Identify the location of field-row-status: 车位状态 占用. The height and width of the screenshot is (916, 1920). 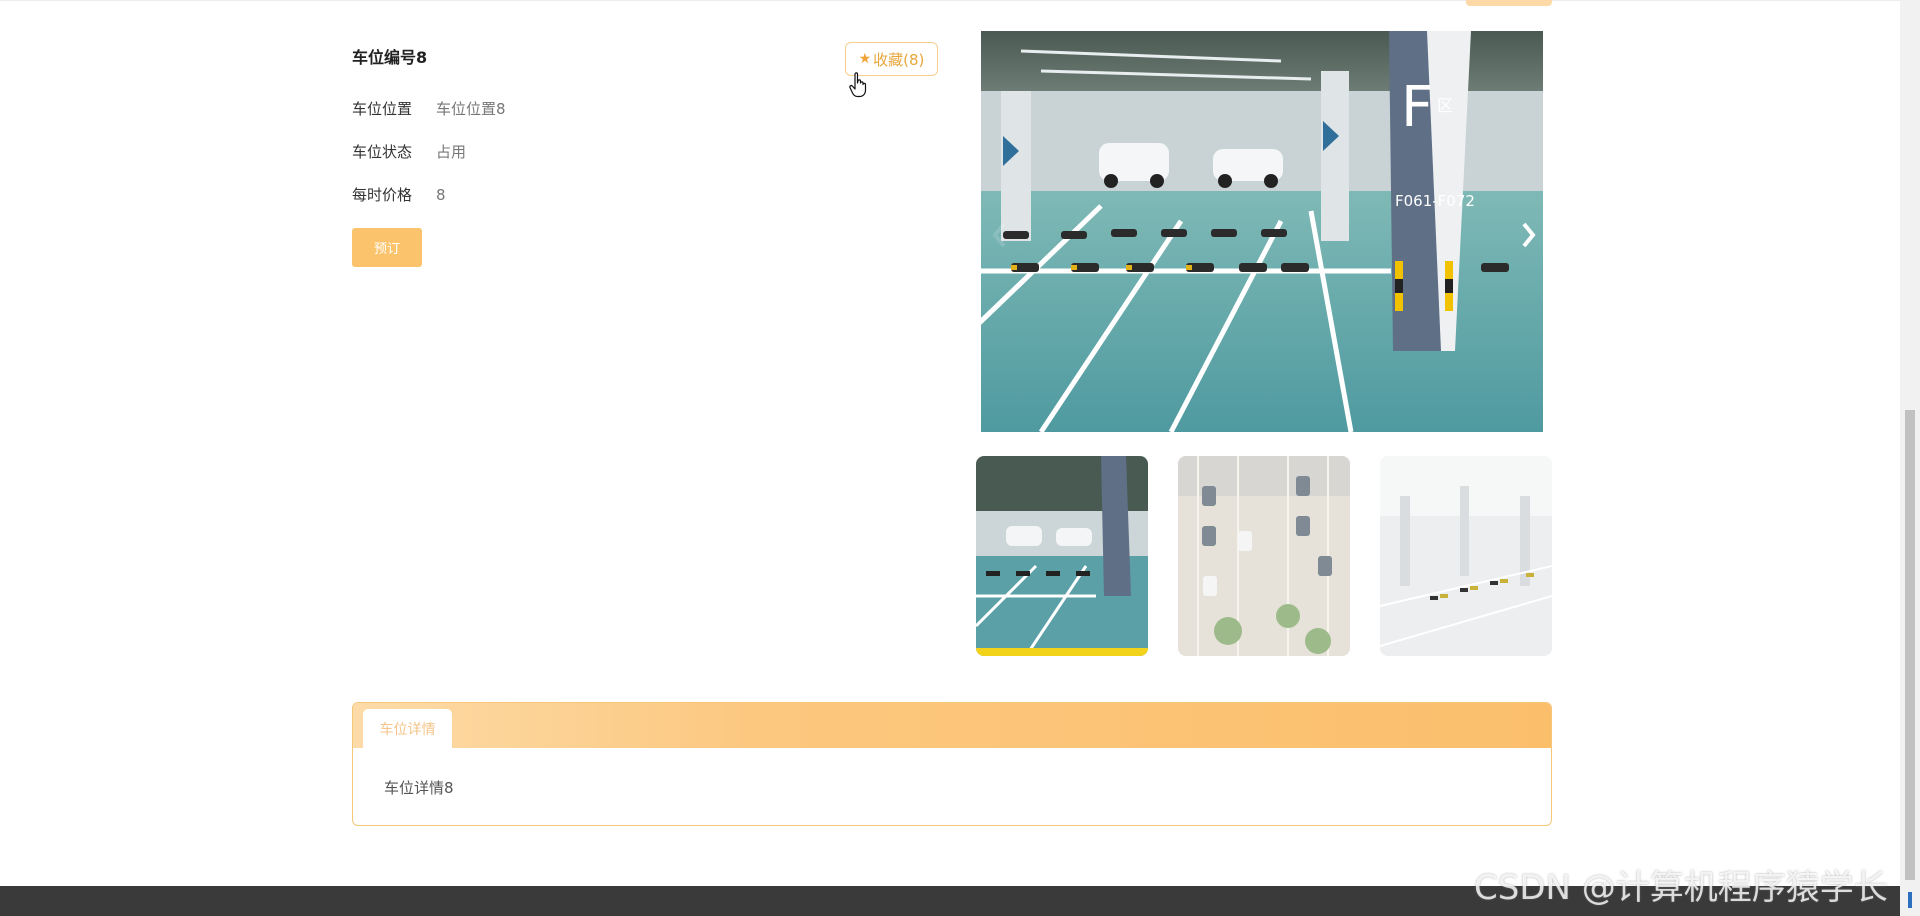
(409, 152).